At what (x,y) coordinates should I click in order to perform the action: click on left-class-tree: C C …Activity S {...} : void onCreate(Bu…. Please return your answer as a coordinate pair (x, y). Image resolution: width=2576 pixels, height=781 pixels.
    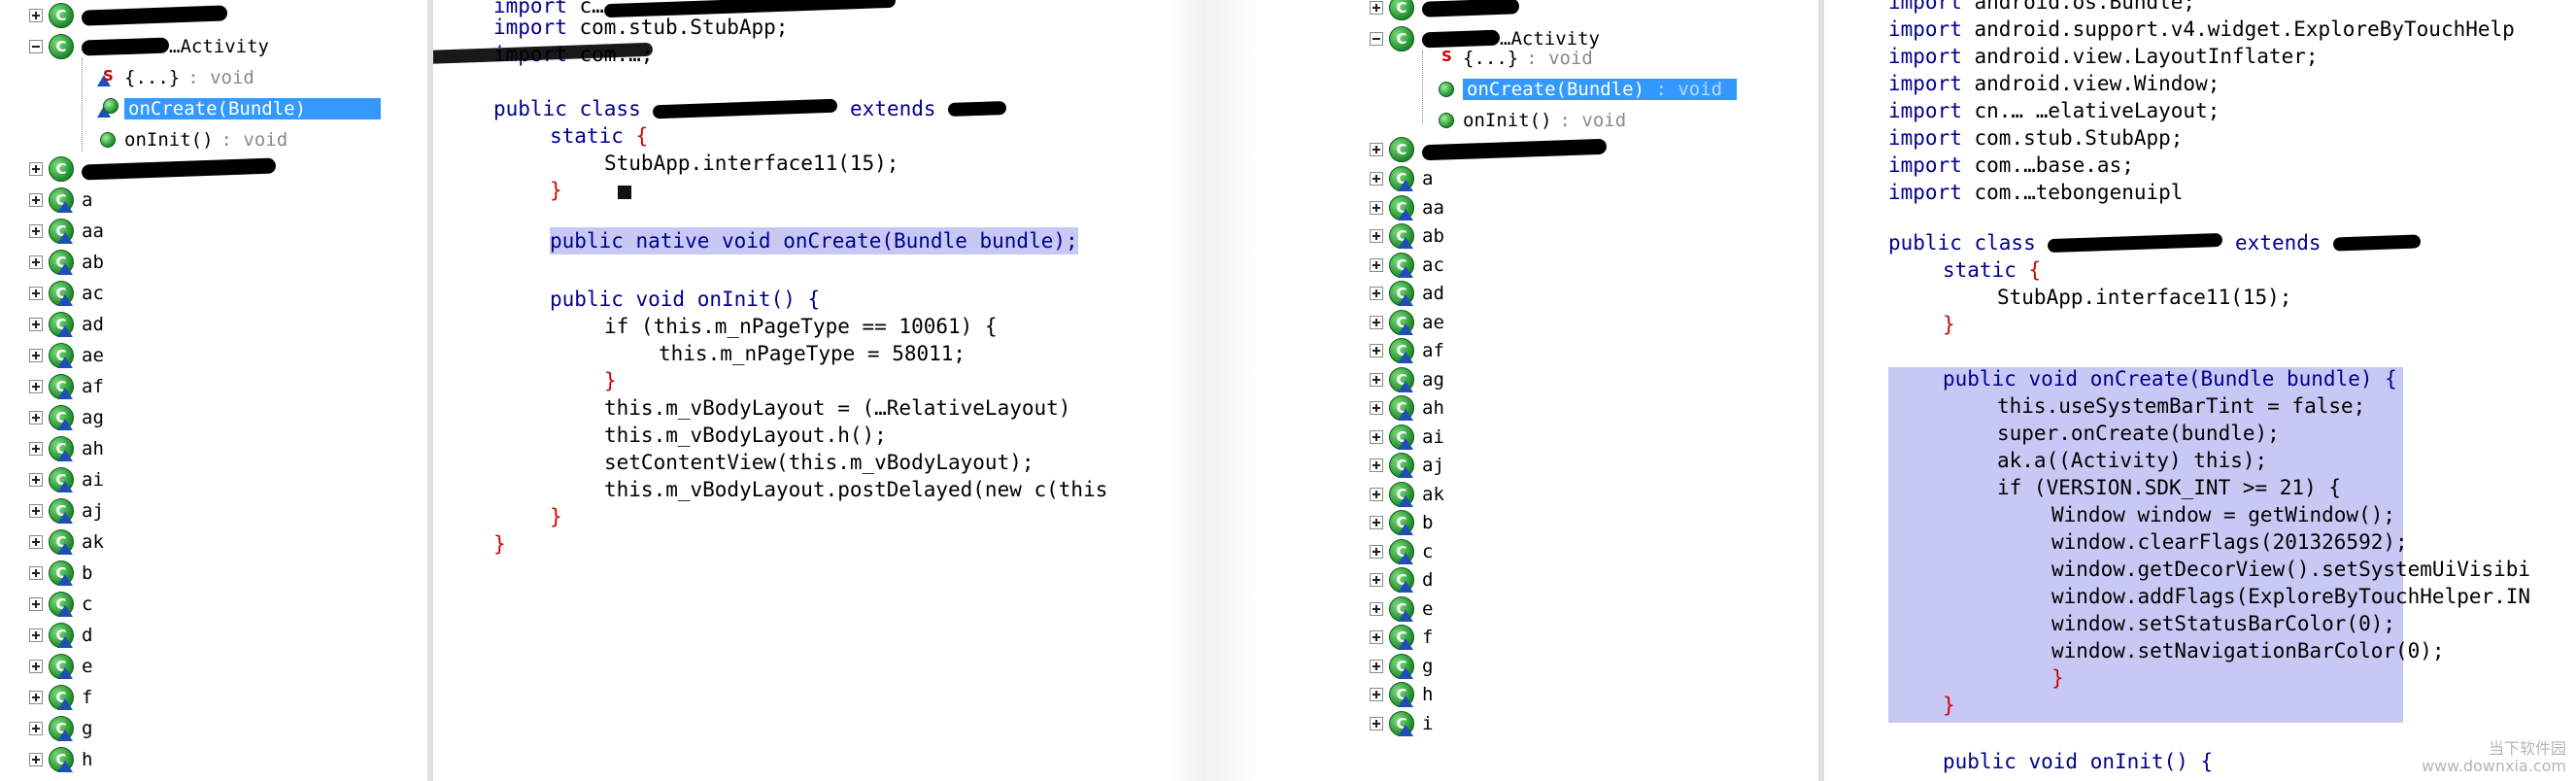
    Looking at the image, I should click on (190, 391).